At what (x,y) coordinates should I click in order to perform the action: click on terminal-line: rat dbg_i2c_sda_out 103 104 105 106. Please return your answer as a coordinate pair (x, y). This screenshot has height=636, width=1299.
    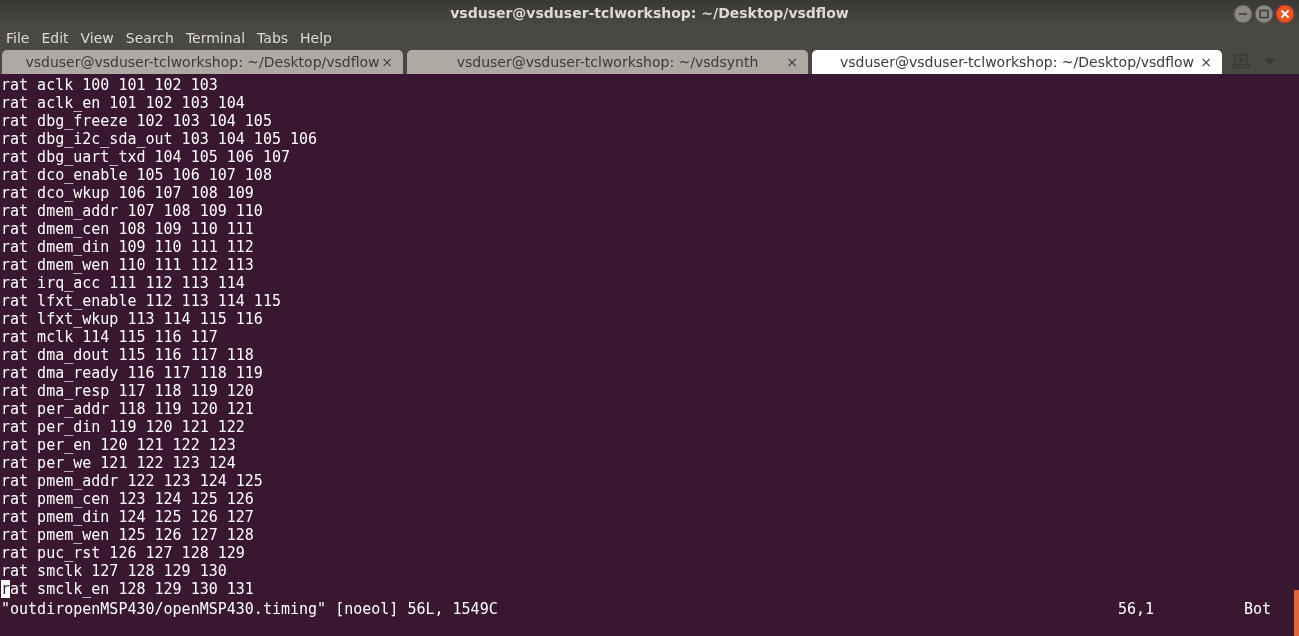
    Looking at the image, I should click on (159, 139).